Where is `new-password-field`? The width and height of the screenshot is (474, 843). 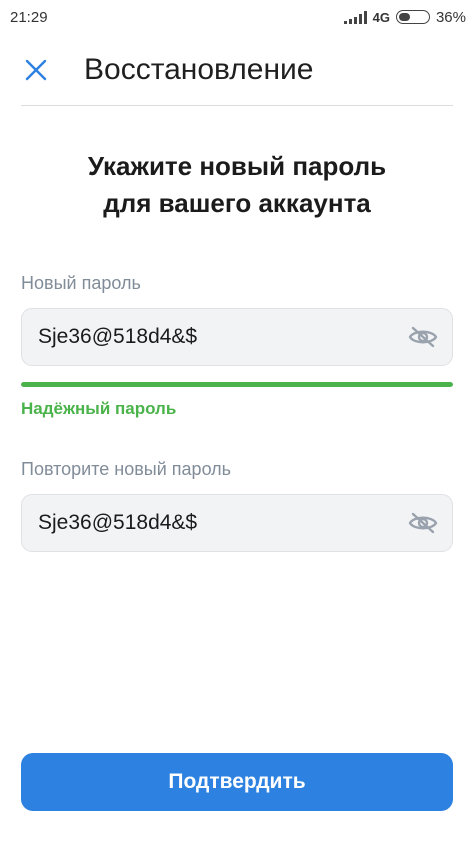
new-password-field is located at coordinates (237, 337).